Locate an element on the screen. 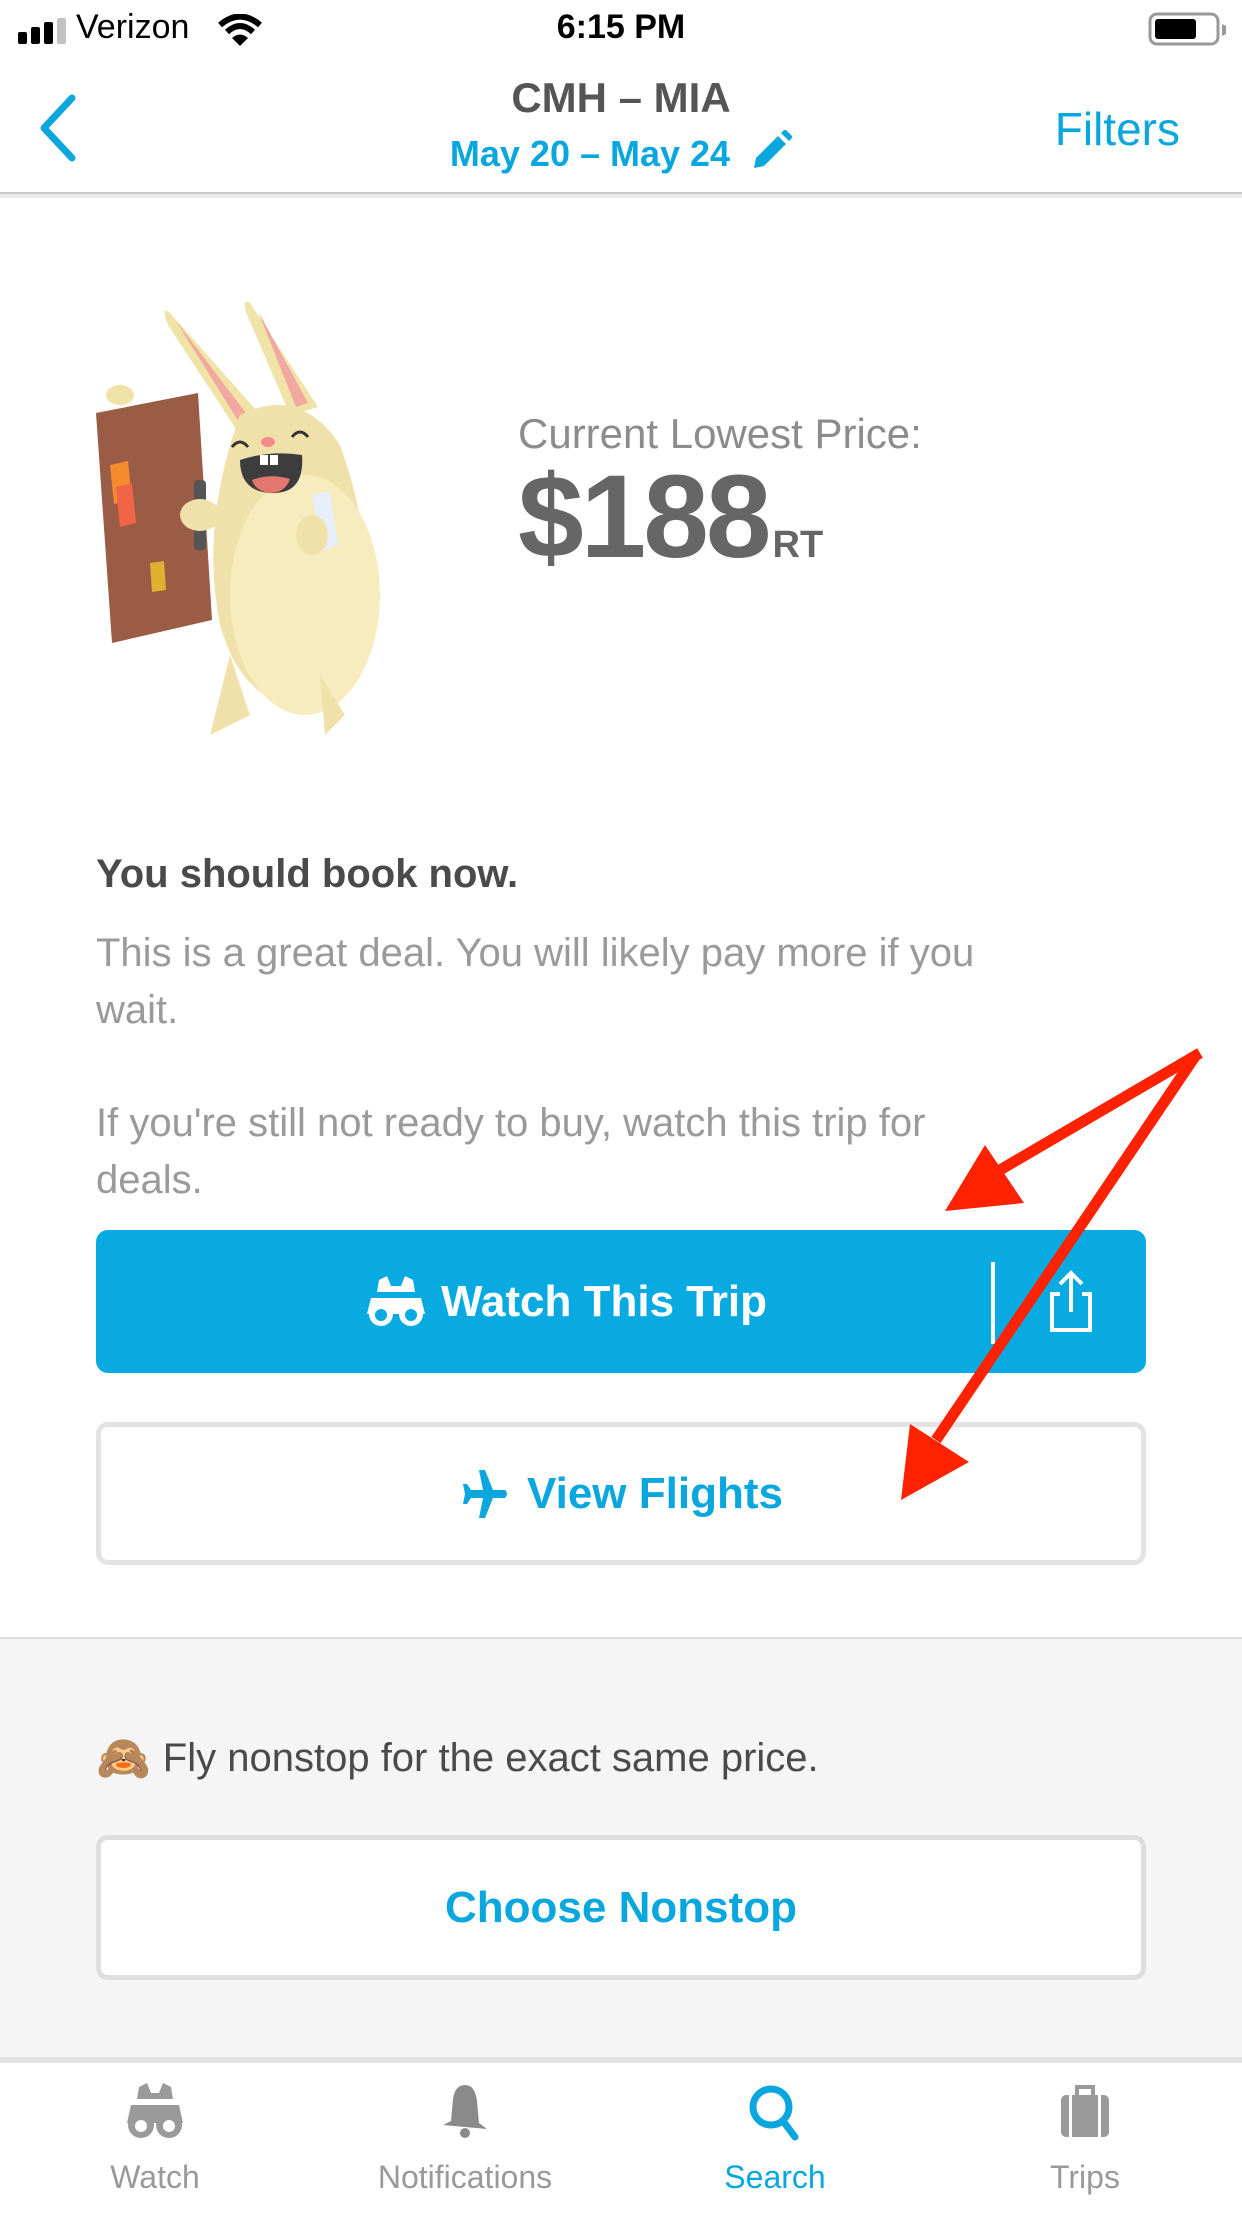  choose-nonstop-label: Choose Nonstop is located at coordinates (621, 1907).